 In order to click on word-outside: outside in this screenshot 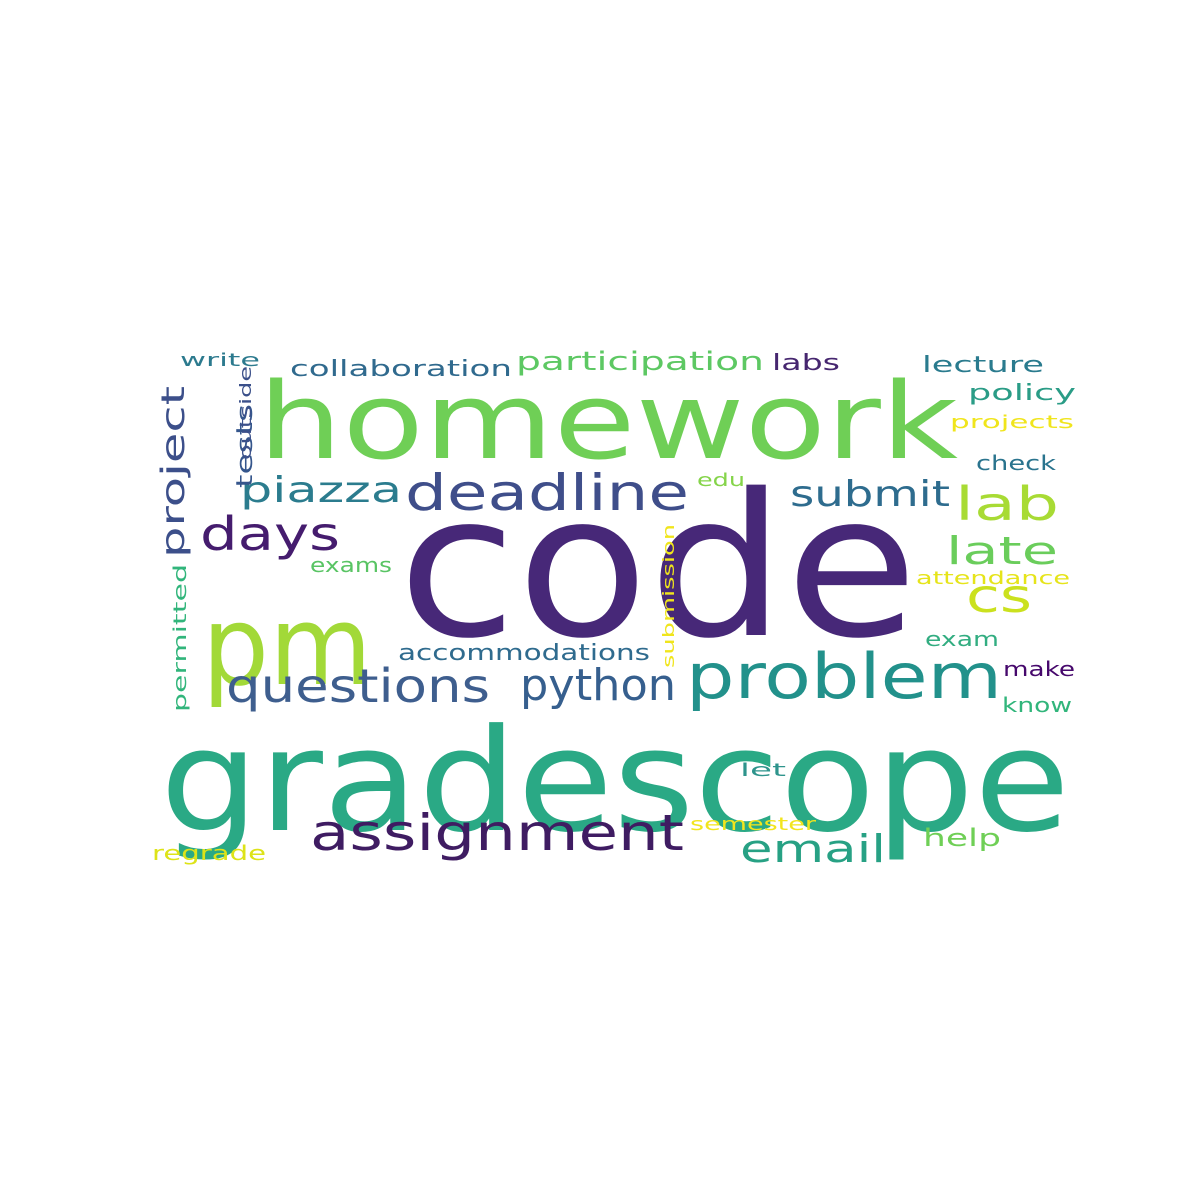, I will do `click(245, 413)`.